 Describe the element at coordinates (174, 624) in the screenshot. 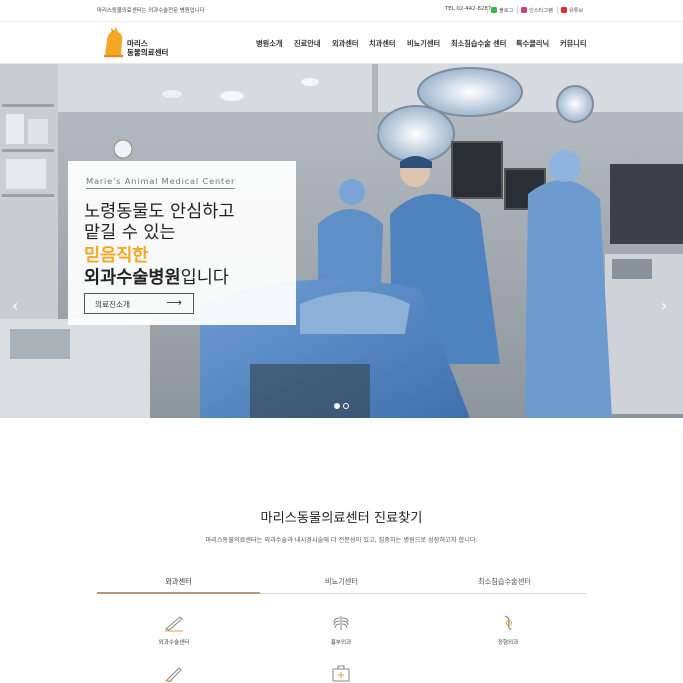

I see `scalpel-icon` at that location.